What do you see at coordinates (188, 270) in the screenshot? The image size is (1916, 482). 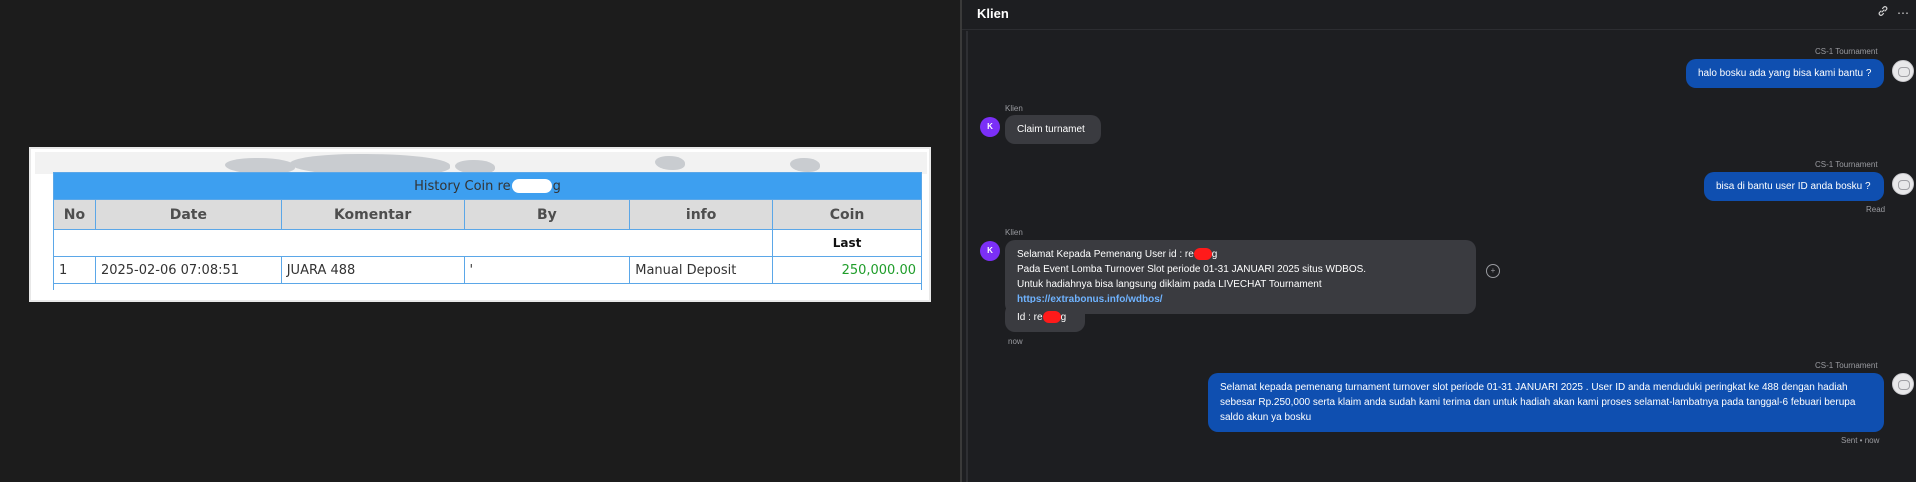 I see `cell-date: 2025-02-06 07:08:51` at bounding box center [188, 270].